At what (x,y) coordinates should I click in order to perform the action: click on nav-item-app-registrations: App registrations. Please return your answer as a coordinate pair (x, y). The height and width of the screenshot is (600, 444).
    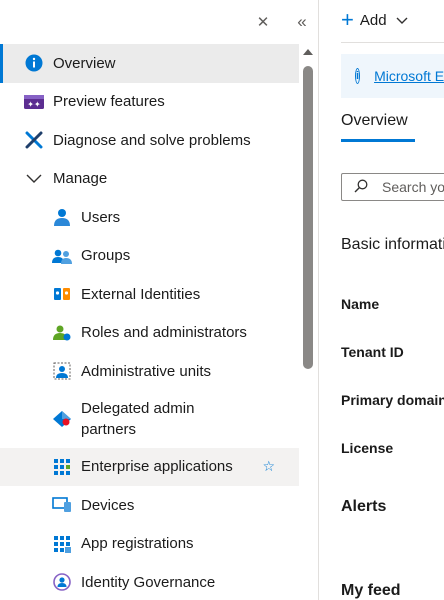
    Looking at the image, I should click on (149, 544).